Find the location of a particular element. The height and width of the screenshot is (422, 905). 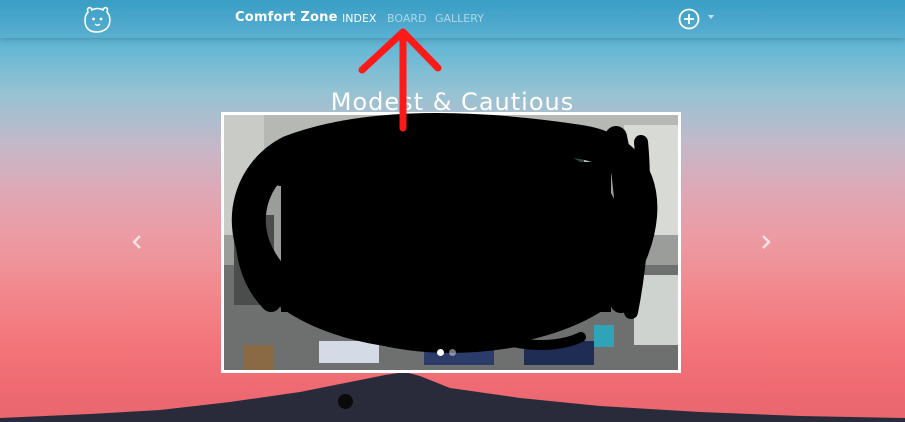

caret-down-icon is located at coordinates (711, 17).